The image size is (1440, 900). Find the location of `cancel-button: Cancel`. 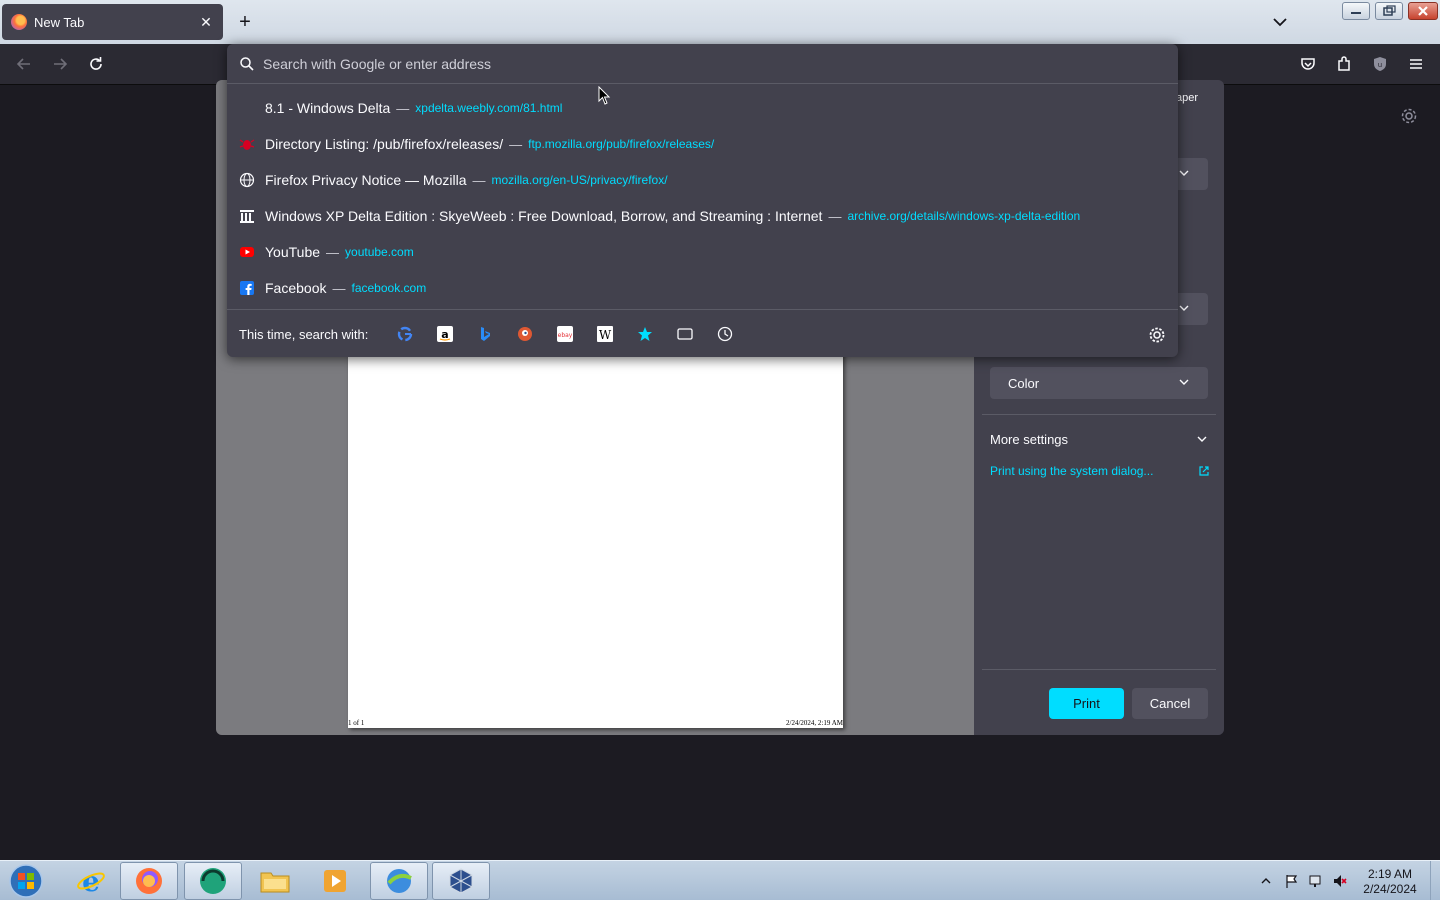

cancel-button: Cancel is located at coordinates (1170, 703).